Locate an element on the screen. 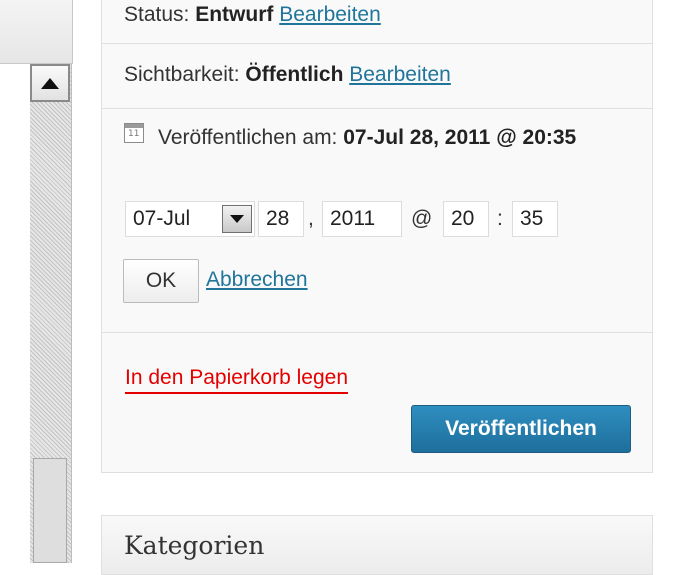 Image resolution: width=680 pixels, height=575 pixels. cancel-link: Abbrechen is located at coordinates (257, 280).